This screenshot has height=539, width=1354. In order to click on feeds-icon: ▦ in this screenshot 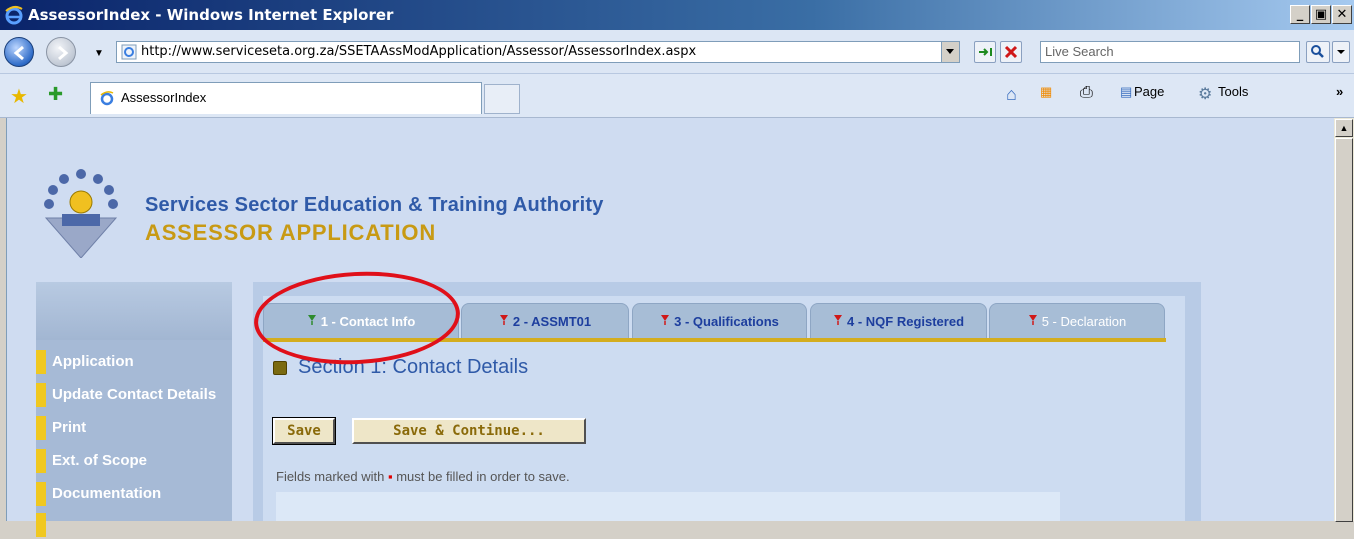, I will do `click(1046, 92)`.